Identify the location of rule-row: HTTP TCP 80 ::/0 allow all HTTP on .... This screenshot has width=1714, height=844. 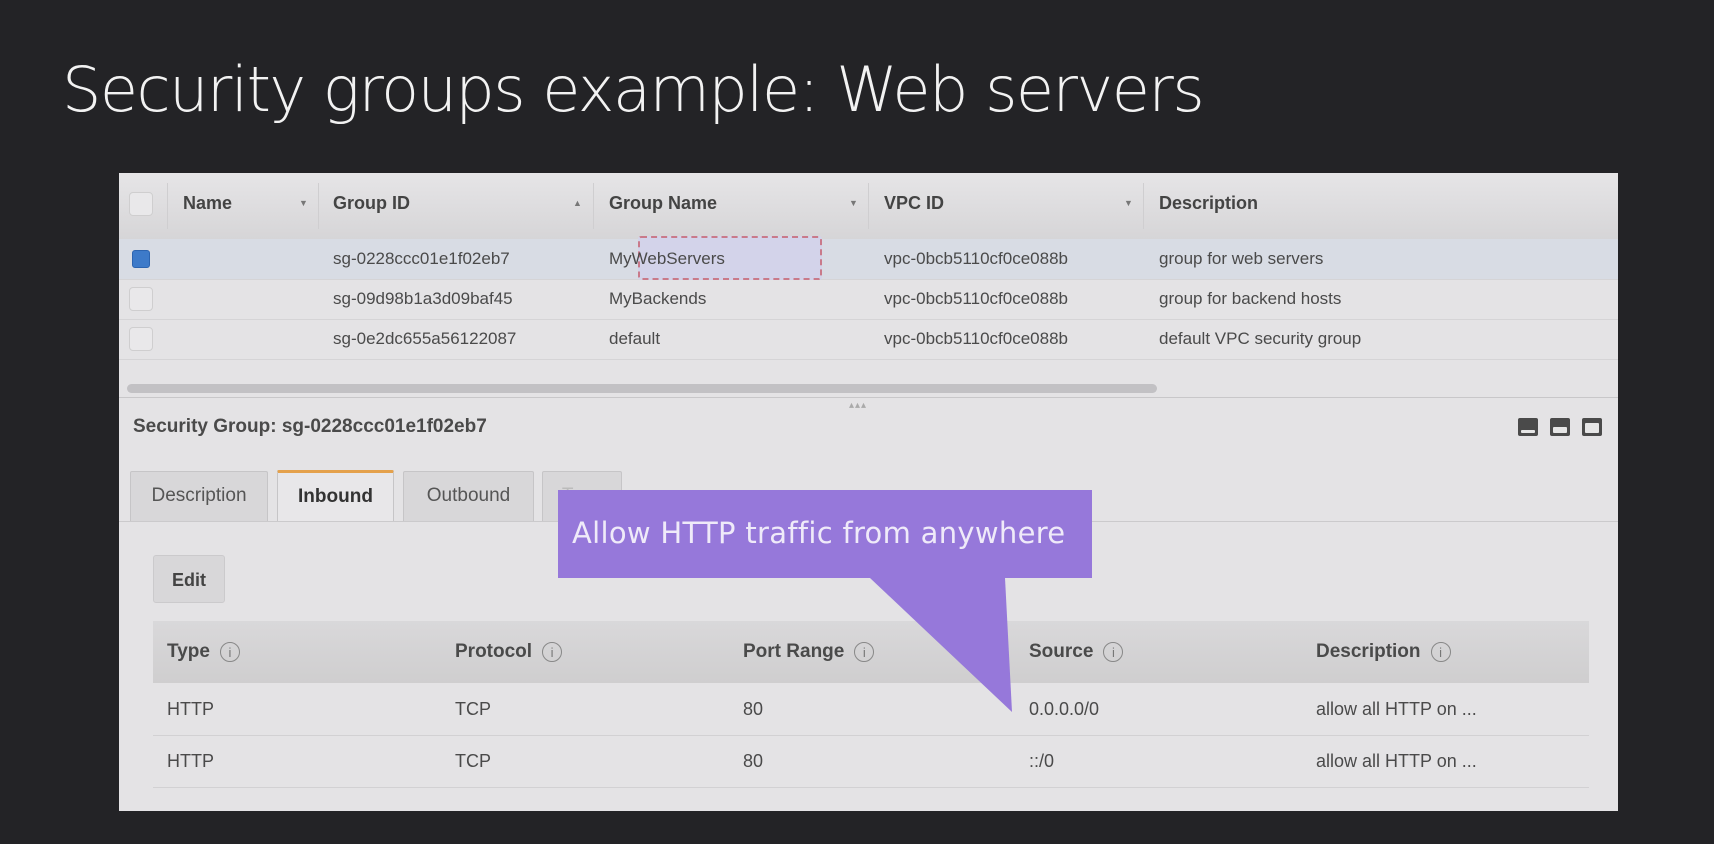
(871, 761).